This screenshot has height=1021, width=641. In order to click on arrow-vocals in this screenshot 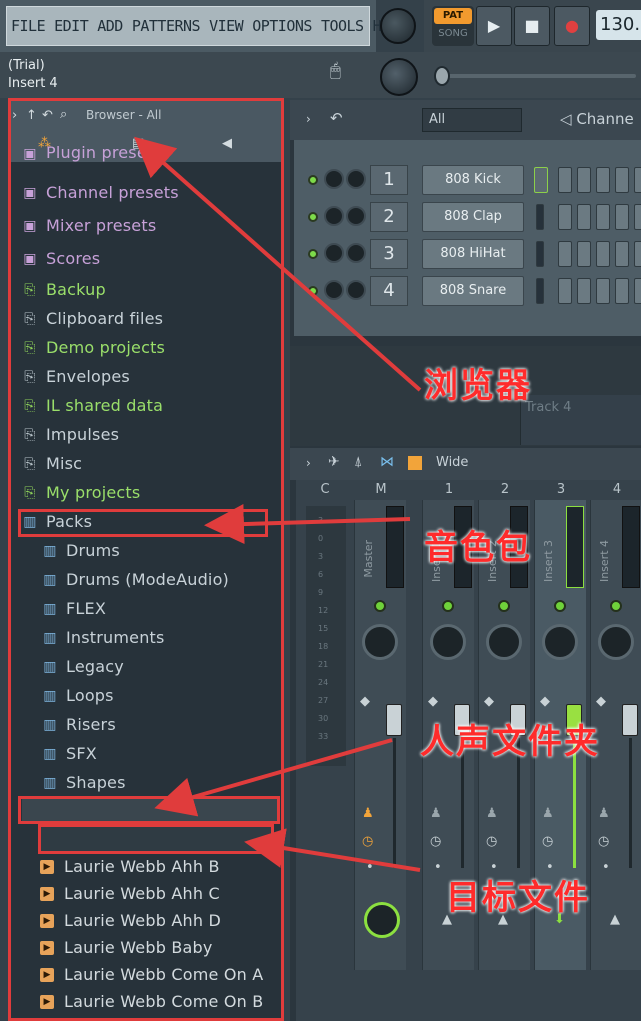, I will do `click(273, 777)`.